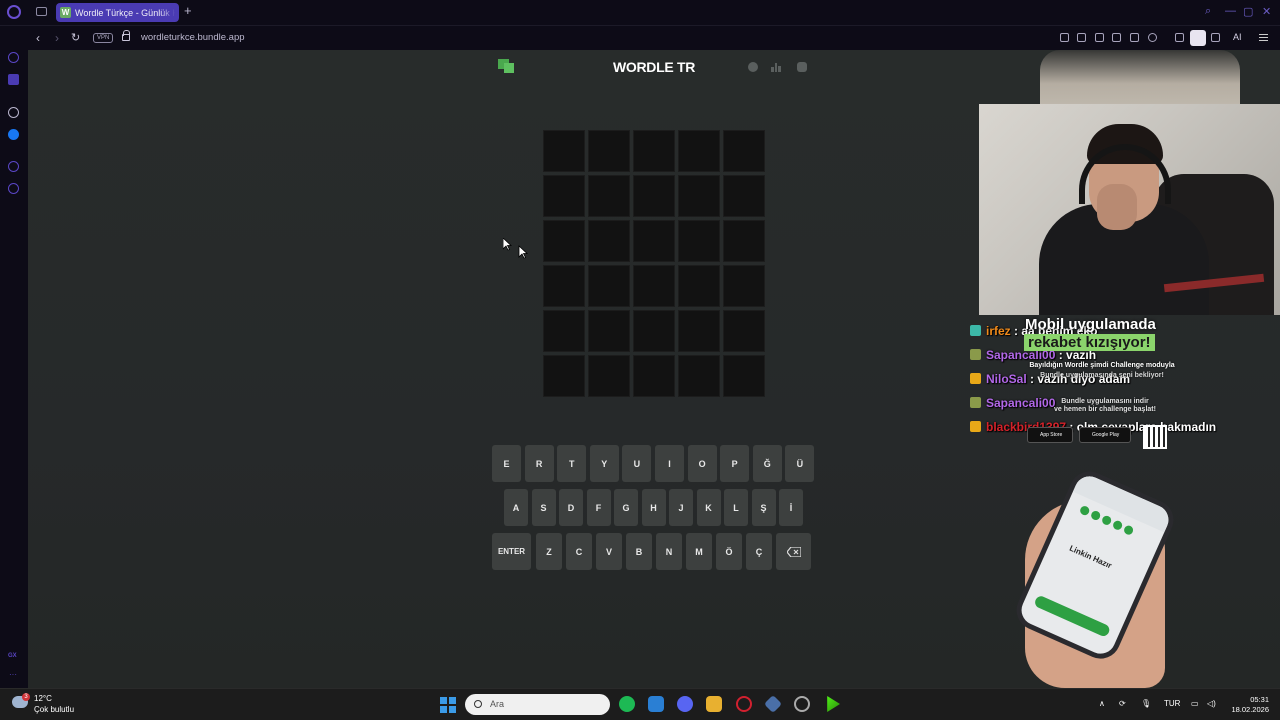 The image size is (1280, 720). What do you see at coordinates (117, 12) in the screenshot?
I see `tab-wordle: W Wordle Türkçe - Günlük Ke` at bounding box center [117, 12].